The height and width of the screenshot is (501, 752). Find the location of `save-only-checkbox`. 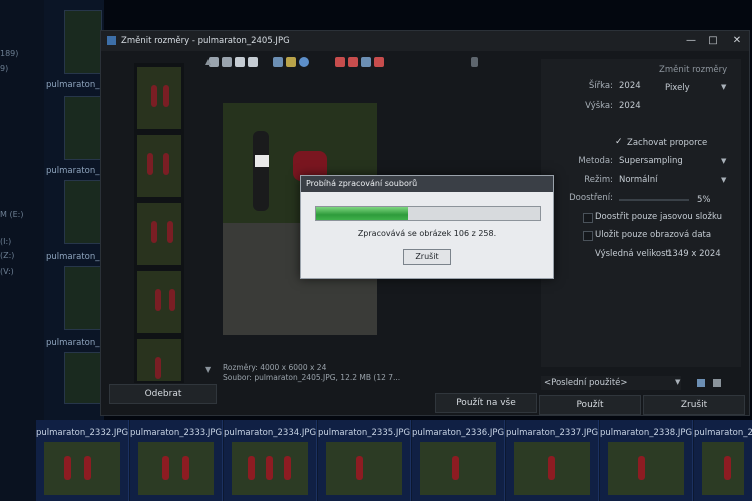

save-only-checkbox is located at coordinates (588, 236).